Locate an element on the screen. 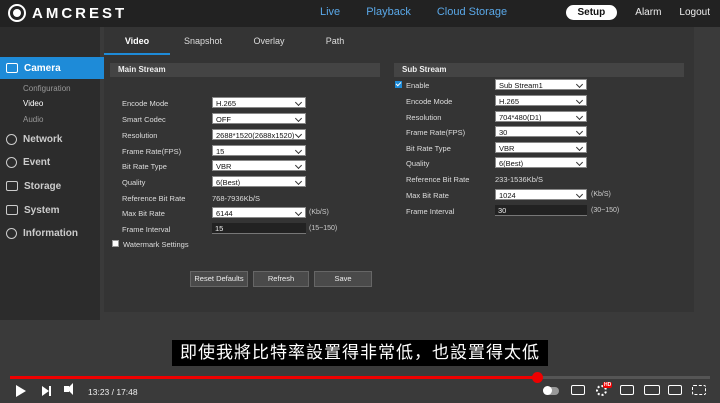 The image size is (720, 403). sub-bitrate-type-label: Bit Rate Type is located at coordinates (428, 148).